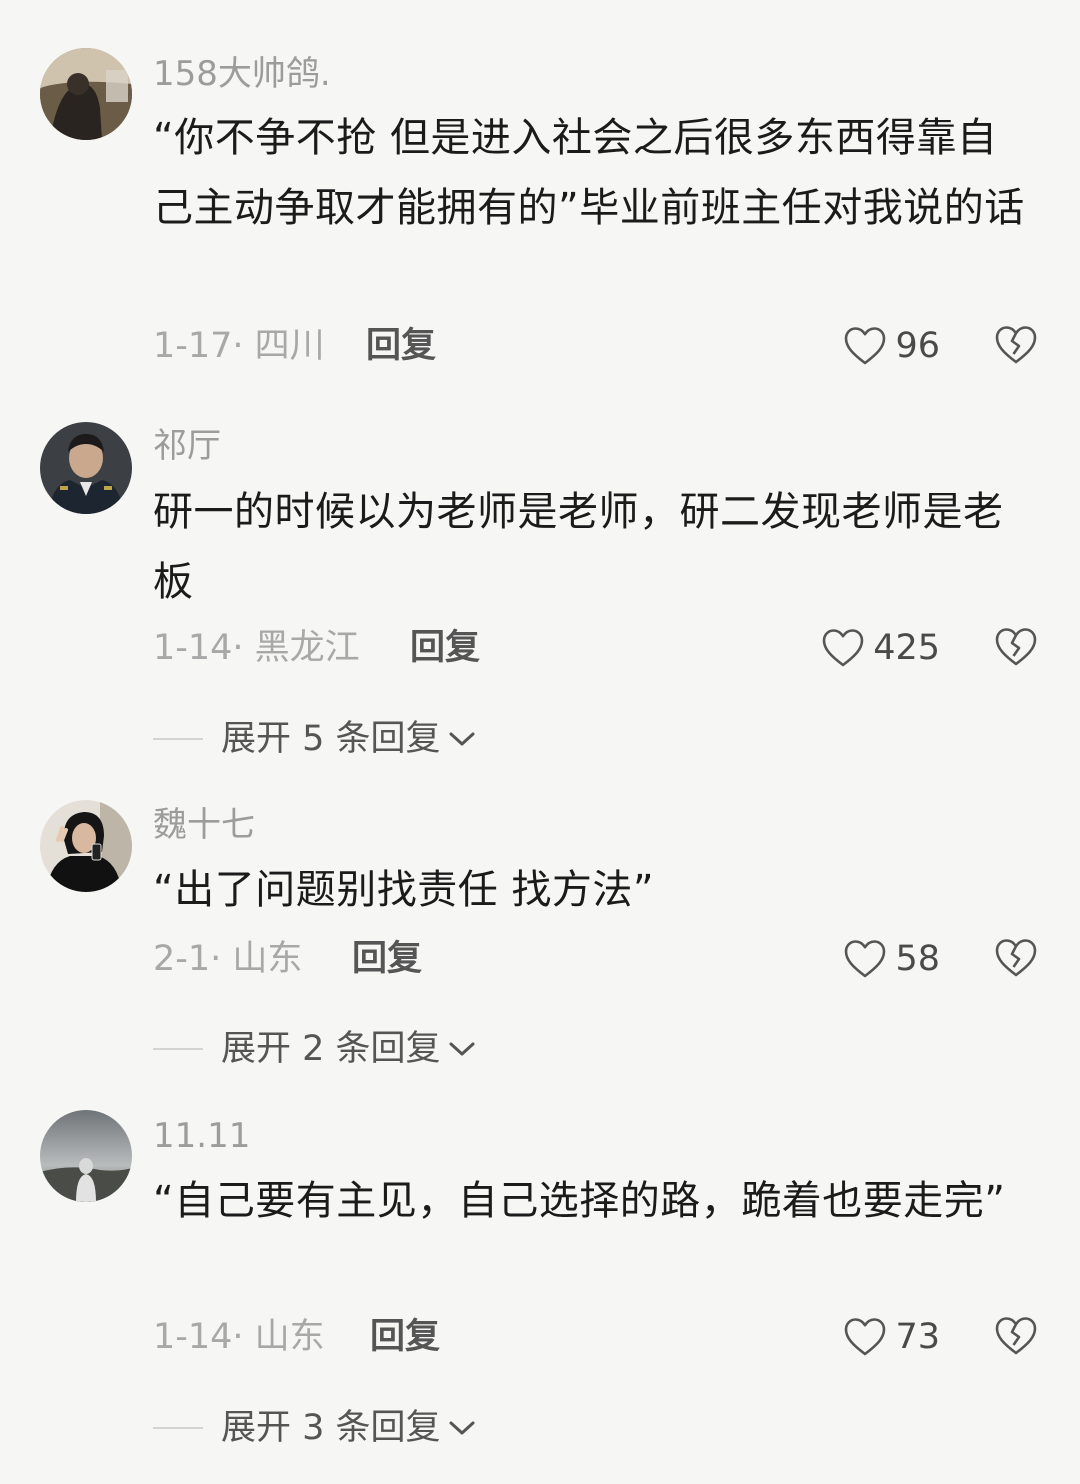  What do you see at coordinates (256, 648) in the screenshot?
I see `comment-meta: 1-14· 黑龙江` at bounding box center [256, 648].